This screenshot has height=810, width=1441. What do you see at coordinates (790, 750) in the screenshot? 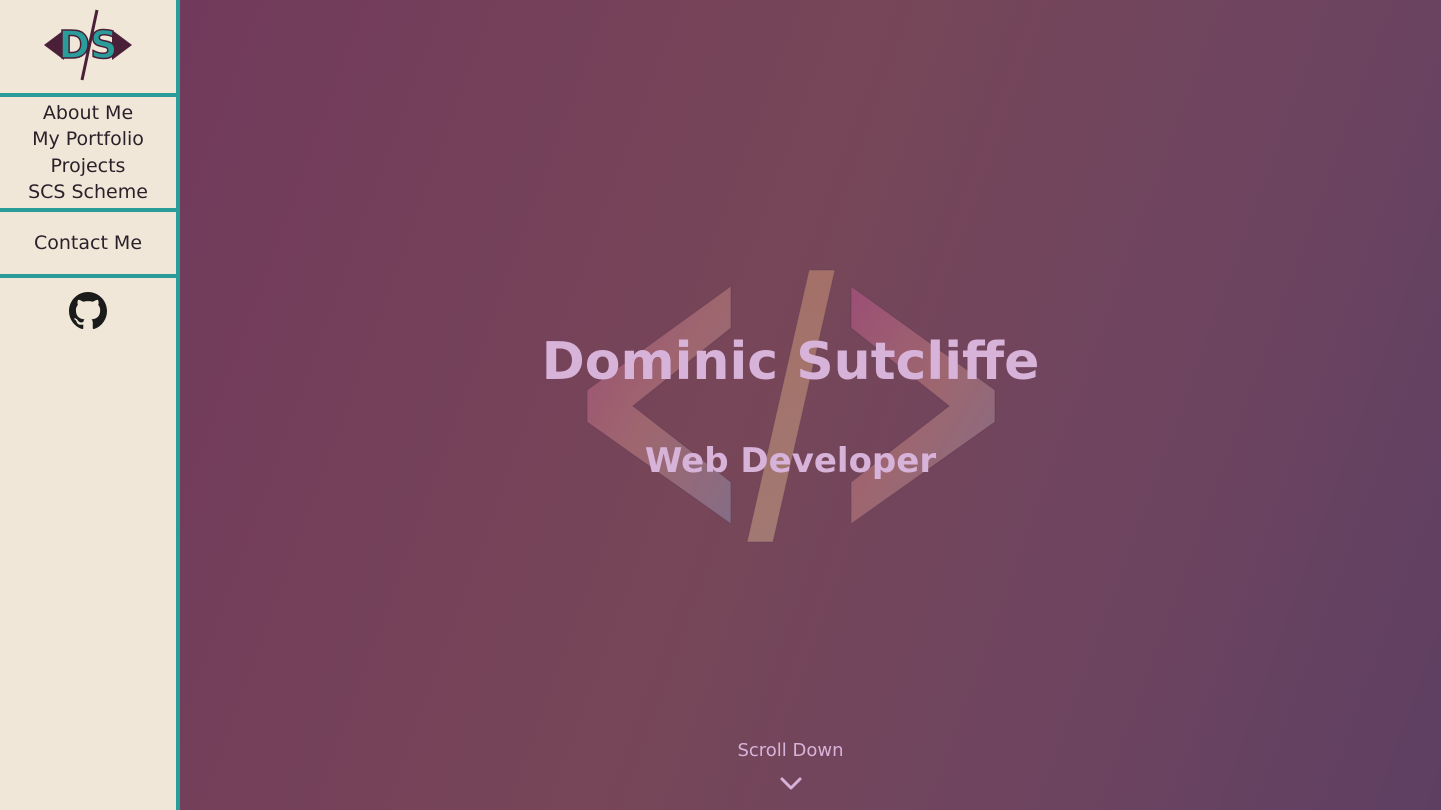
I see `scroll-down-label: Scroll Down` at bounding box center [790, 750].